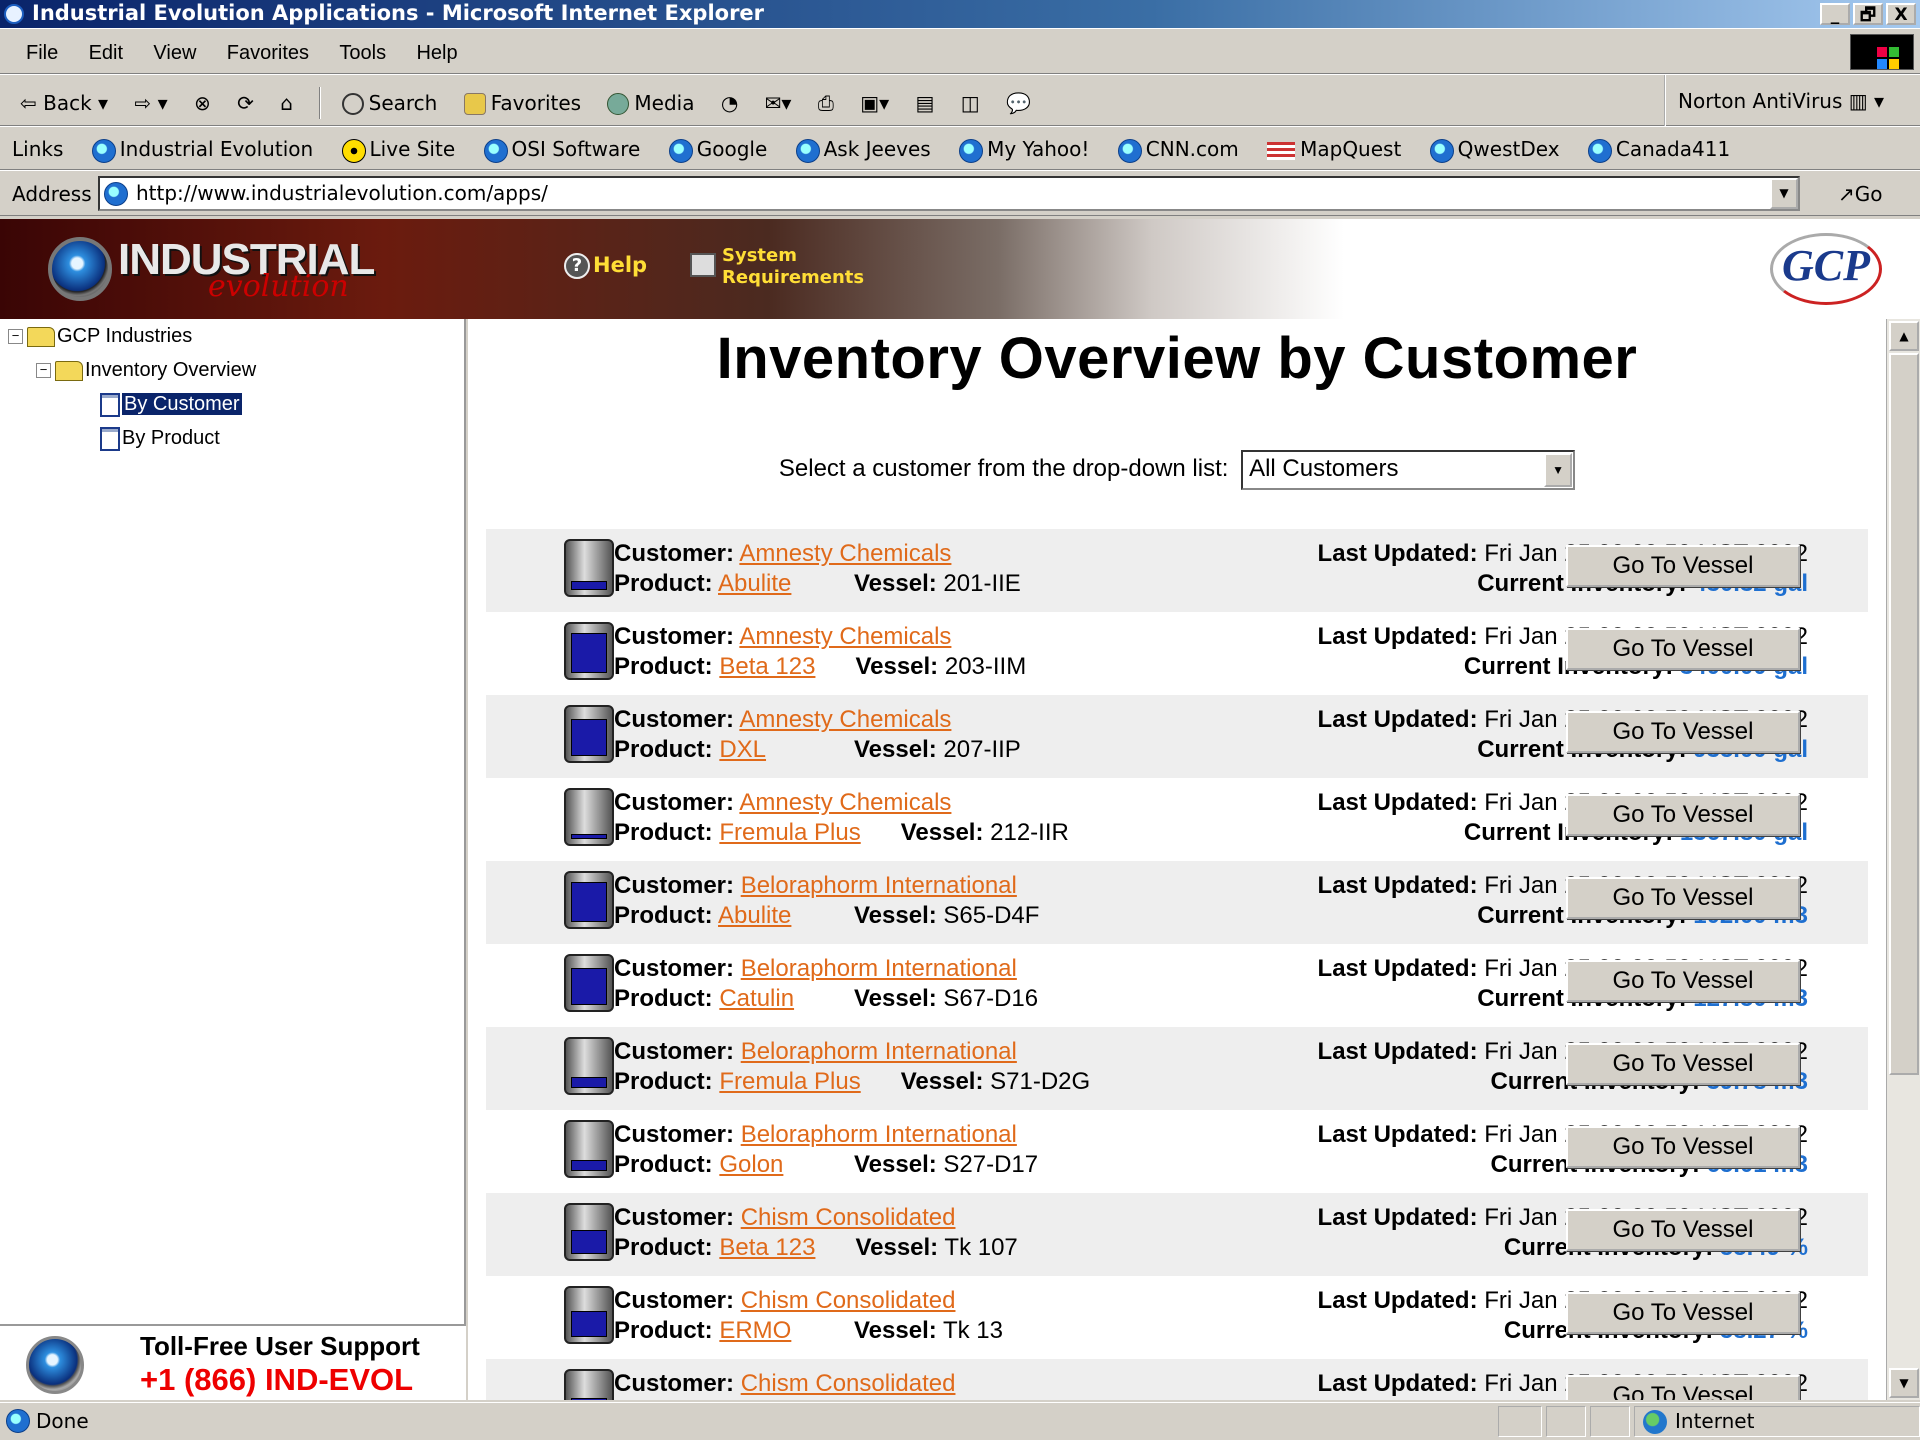 This screenshot has width=1920, height=1440. I want to click on link-cnn: CNN.com, so click(1178, 149).